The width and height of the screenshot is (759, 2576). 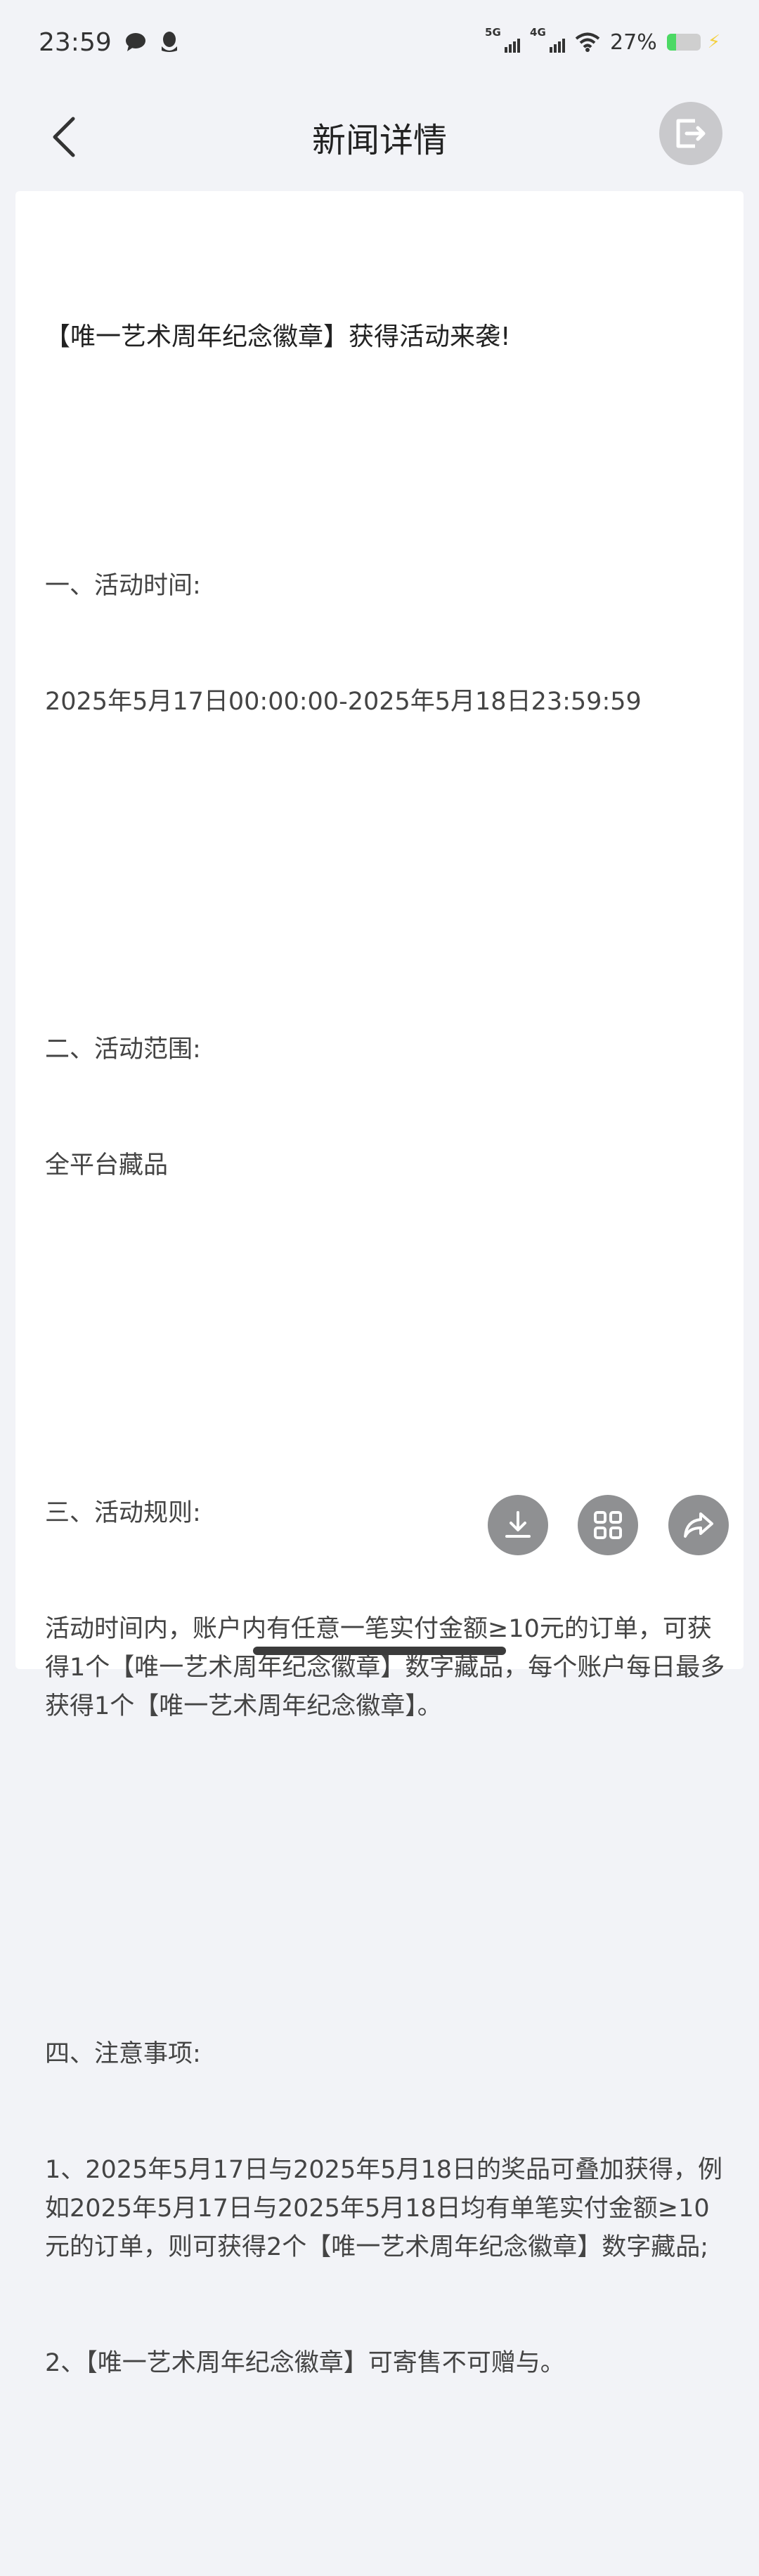 I want to click on section-heading: 二、活动范围:, so click(x=123, y=1050).